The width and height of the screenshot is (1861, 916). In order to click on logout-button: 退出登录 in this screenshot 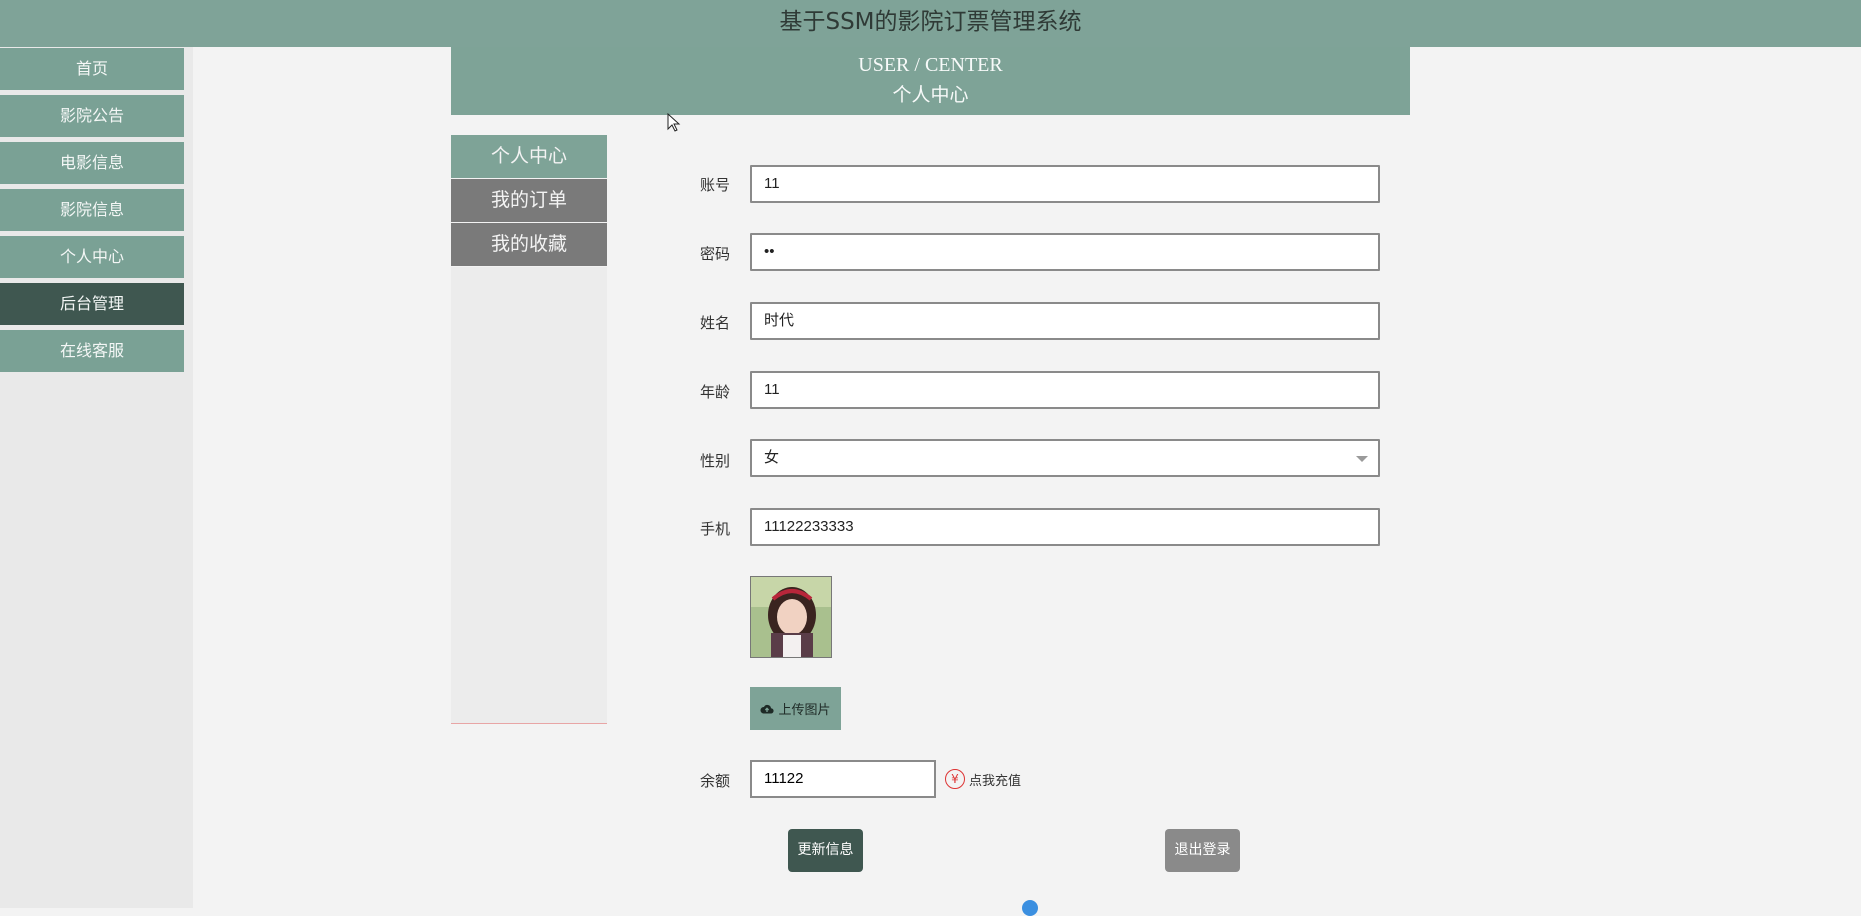, I will do `click(1202, 850)`.